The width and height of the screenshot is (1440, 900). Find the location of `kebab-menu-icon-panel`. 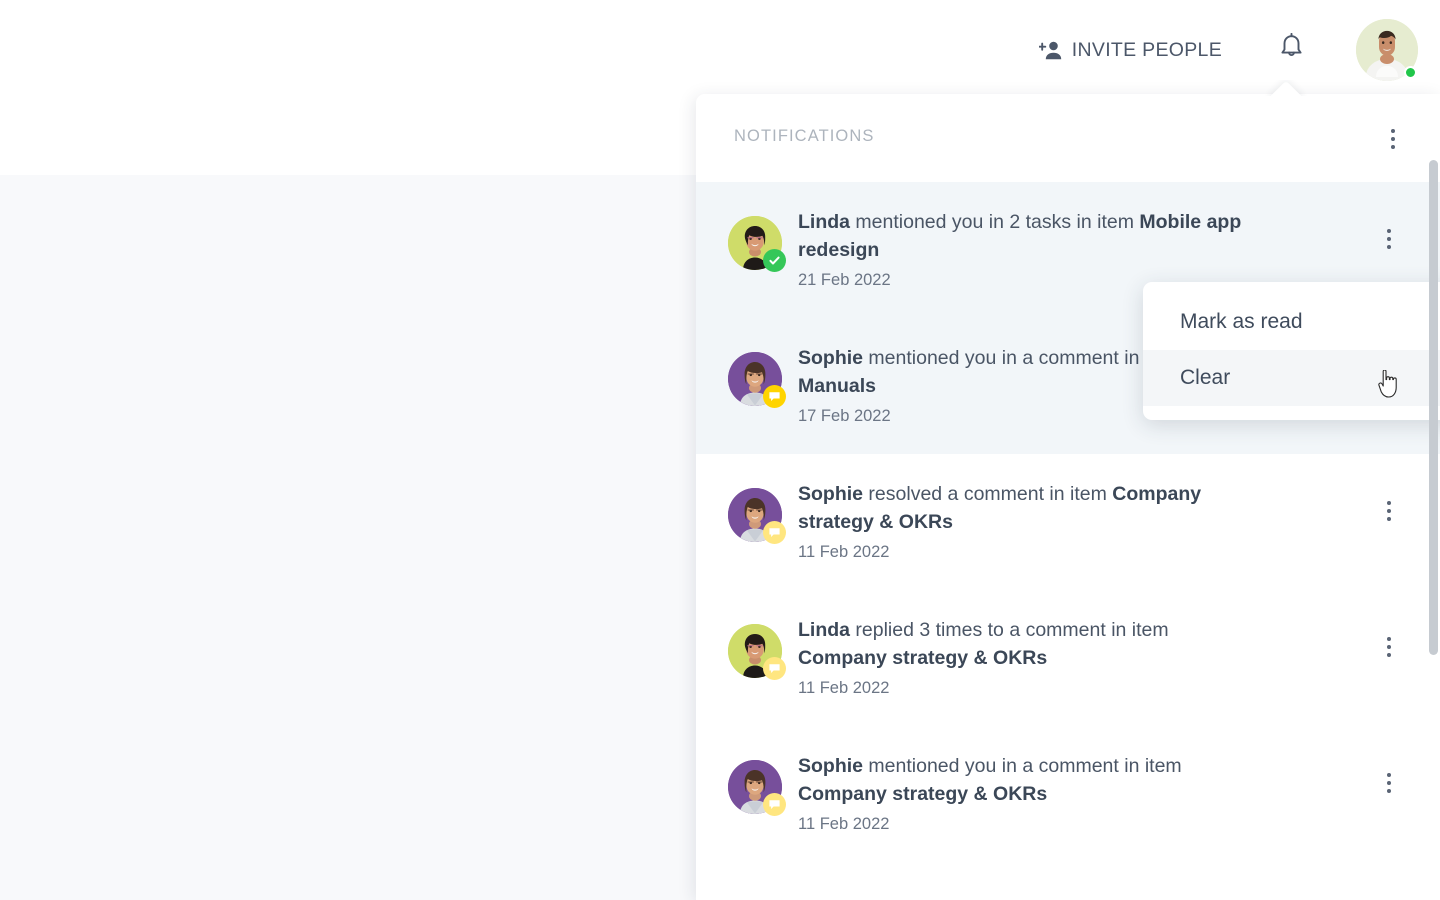

kebab-menu-icon-panel is located at coordinates (1393, 139).